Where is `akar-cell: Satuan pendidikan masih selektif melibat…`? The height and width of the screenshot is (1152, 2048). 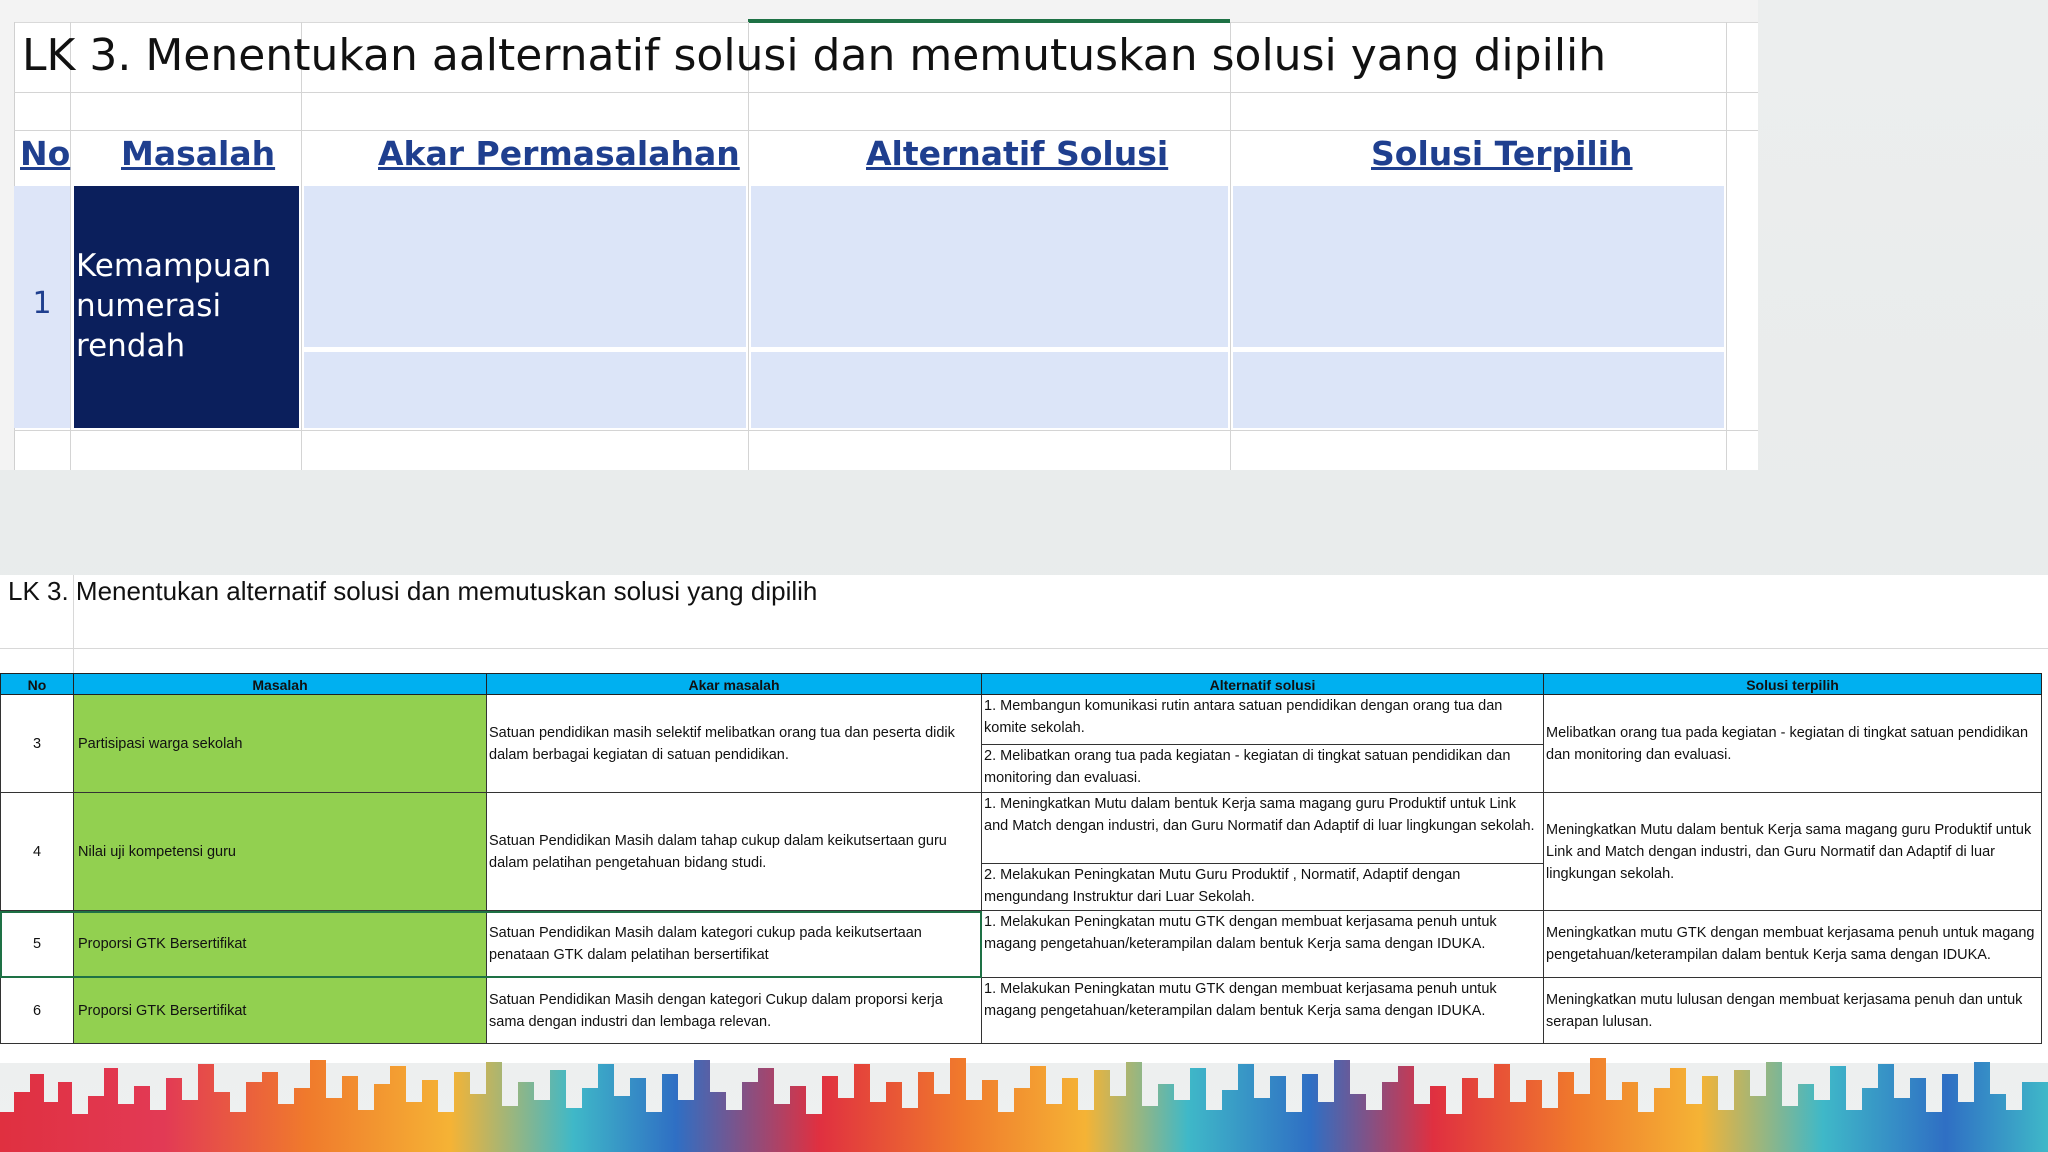 akar-cell: Satuan pendidikan masih selektif melibat… is located at coordinates (734, 744).